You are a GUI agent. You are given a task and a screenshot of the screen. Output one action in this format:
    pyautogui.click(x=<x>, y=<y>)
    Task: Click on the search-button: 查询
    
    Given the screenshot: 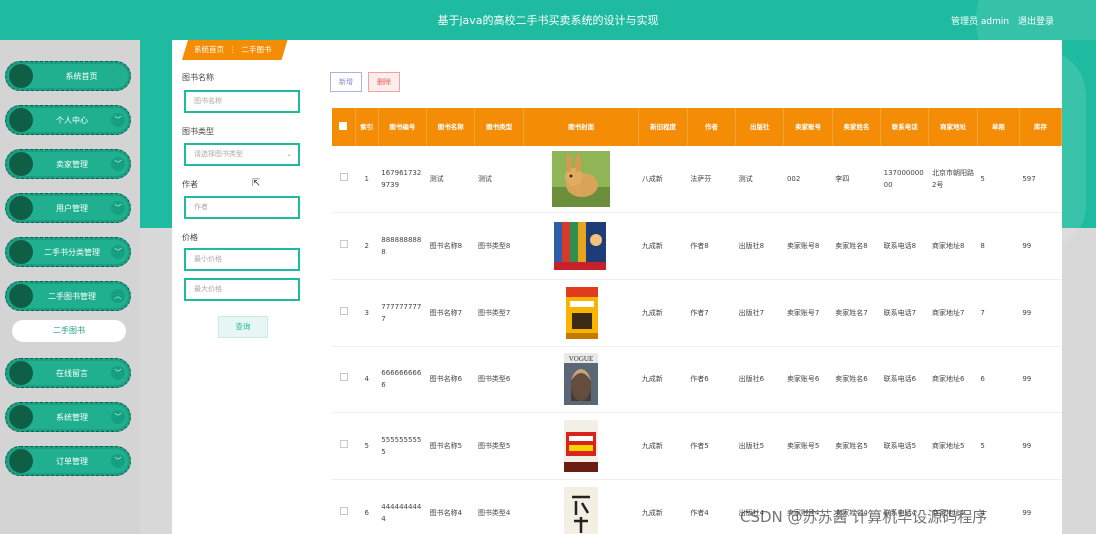 What is the action you would take?
    pyautogui.click(x=243, y=327)
    